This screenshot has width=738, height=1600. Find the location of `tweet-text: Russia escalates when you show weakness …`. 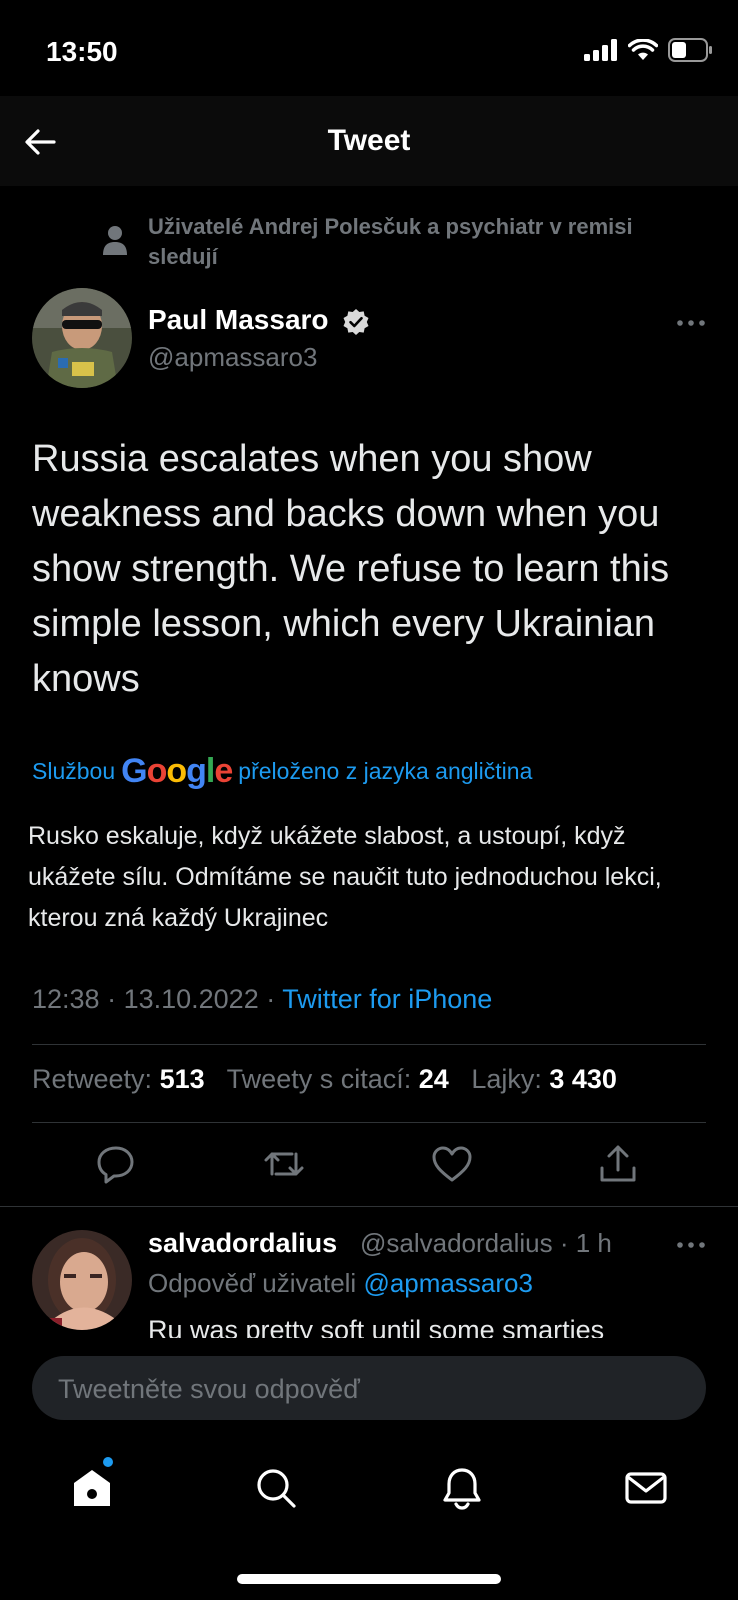

tweet-text: Russia escalates when you show weakness … is located at coordinates (351, 569).